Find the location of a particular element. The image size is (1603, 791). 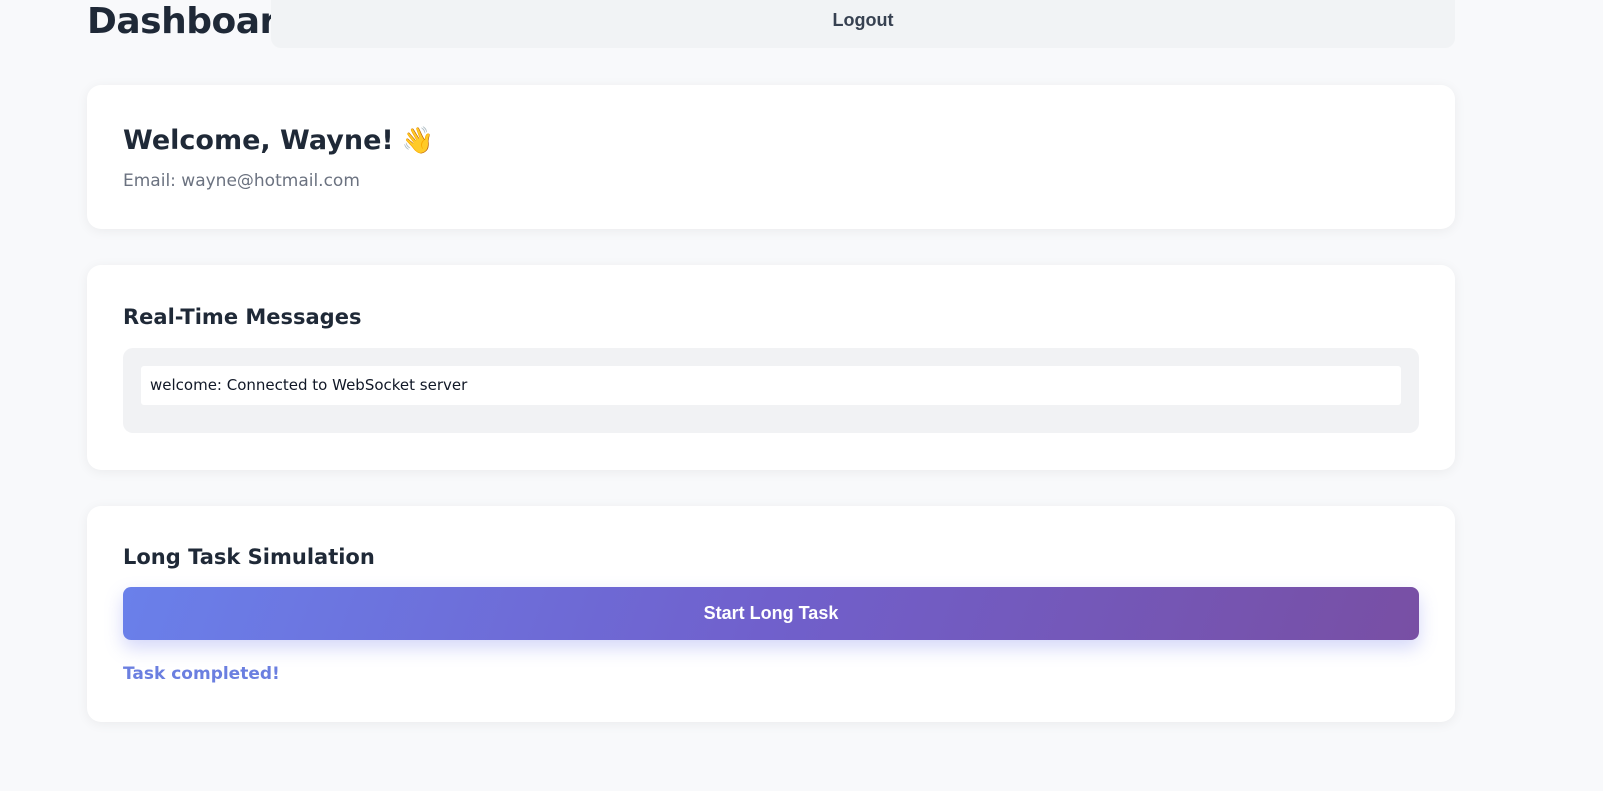

welcome-greeting: Welcome, Wayne! is located at coordinates (258, 140).